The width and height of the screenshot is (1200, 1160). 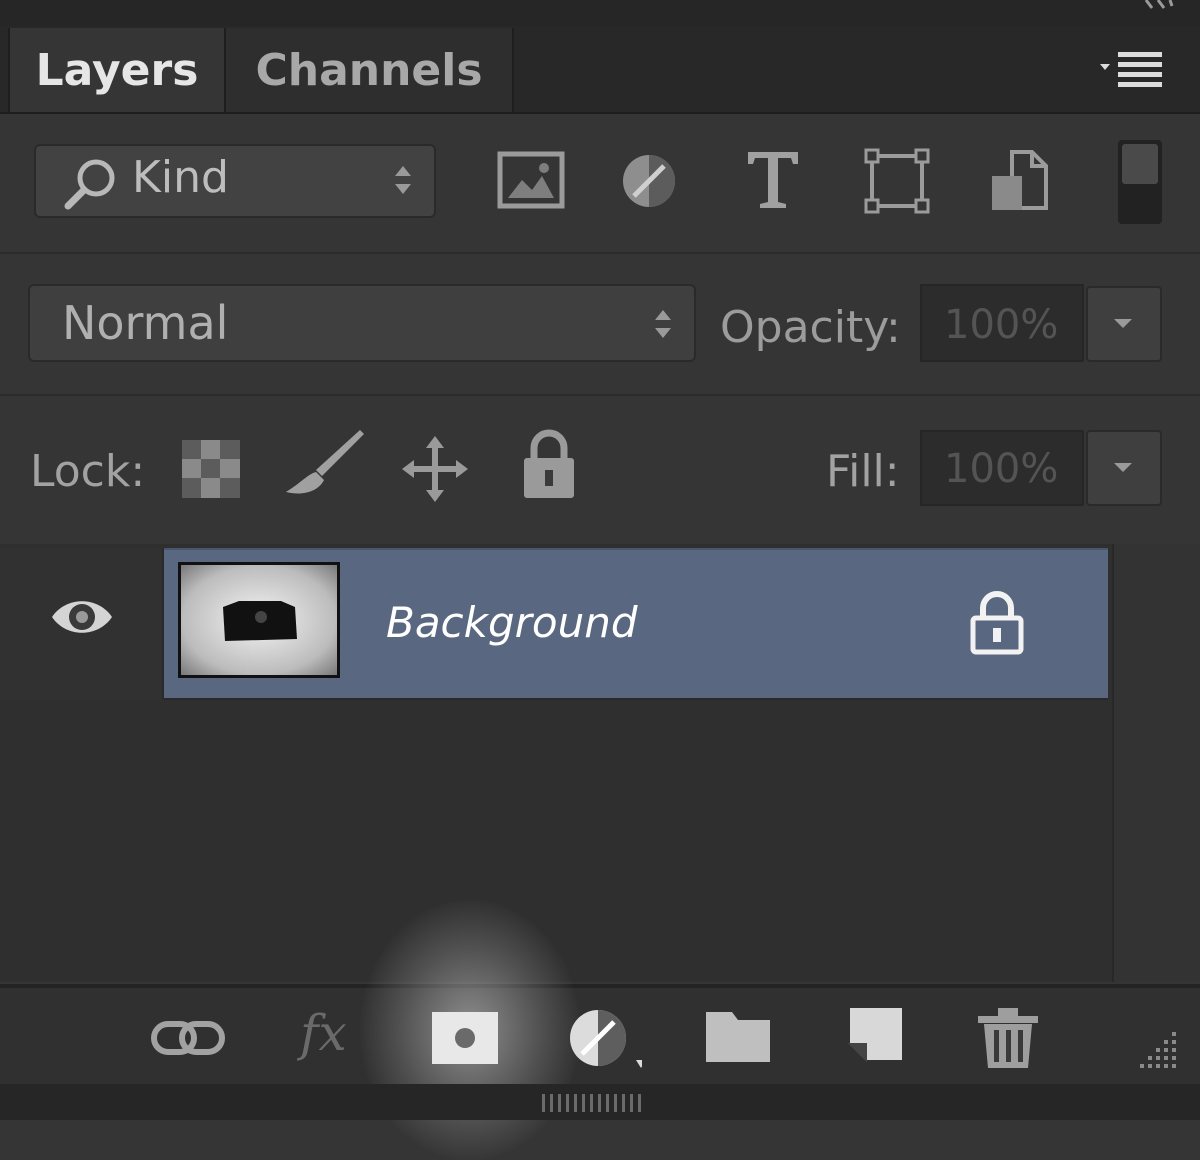 I want to click on panel-menu-icon, so click(x=1131, y=70).